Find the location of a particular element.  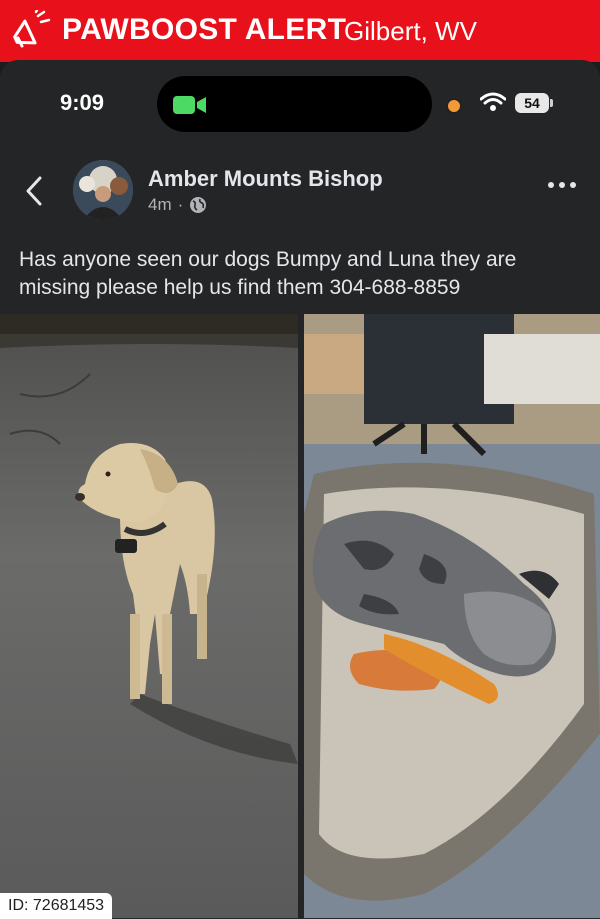

alert-banner: PAWBOOST ALERT Gilbert, WV is located at coordinates (300, 31).